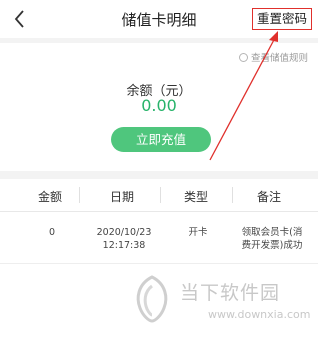 This screenshot has width=320, height=346. I want to click on cell-date-time: 12:17:38, so click(124, 245).